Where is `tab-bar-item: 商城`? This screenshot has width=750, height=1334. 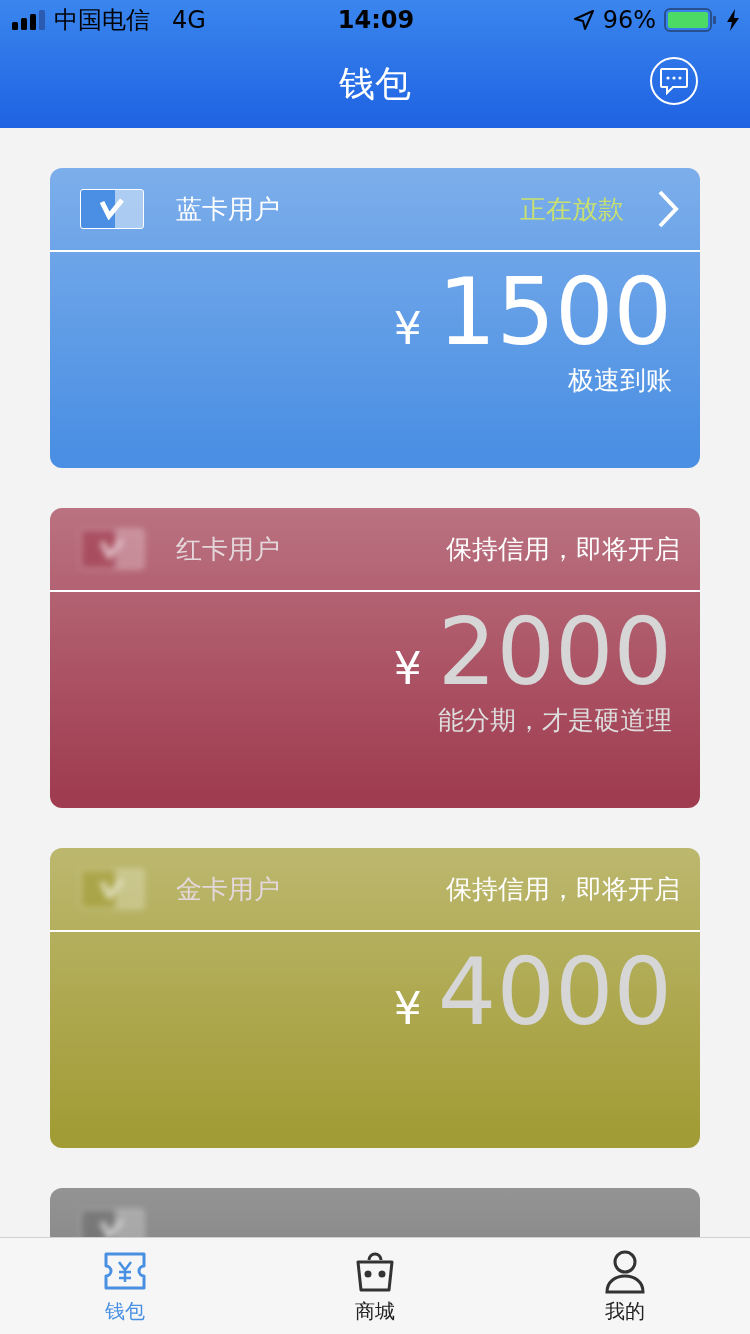
tab-bar-item: 商城 is located at coordinates (375, 1286).